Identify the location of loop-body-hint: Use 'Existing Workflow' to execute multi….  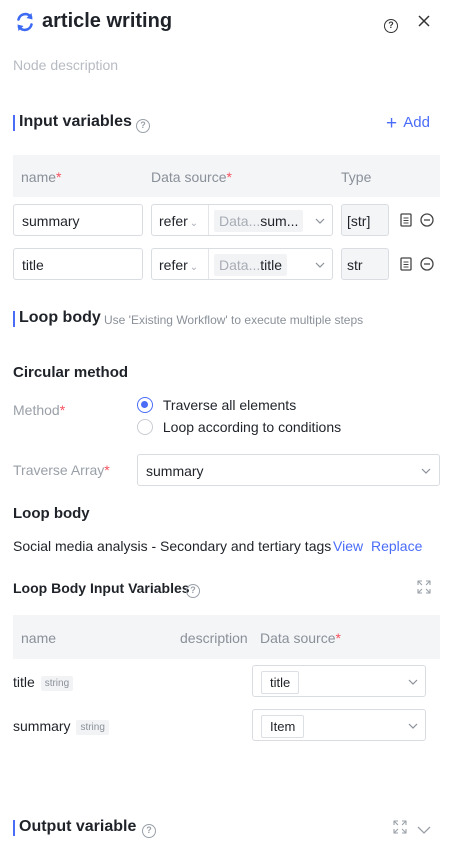
(234, 320).